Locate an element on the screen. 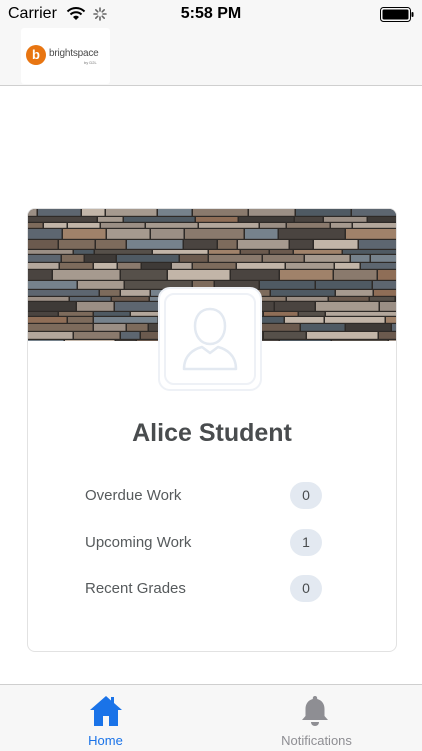 The width and height of the screenshot is (422, 751). app-header: b brightspace by D2L is located at coordinates (211, 57).